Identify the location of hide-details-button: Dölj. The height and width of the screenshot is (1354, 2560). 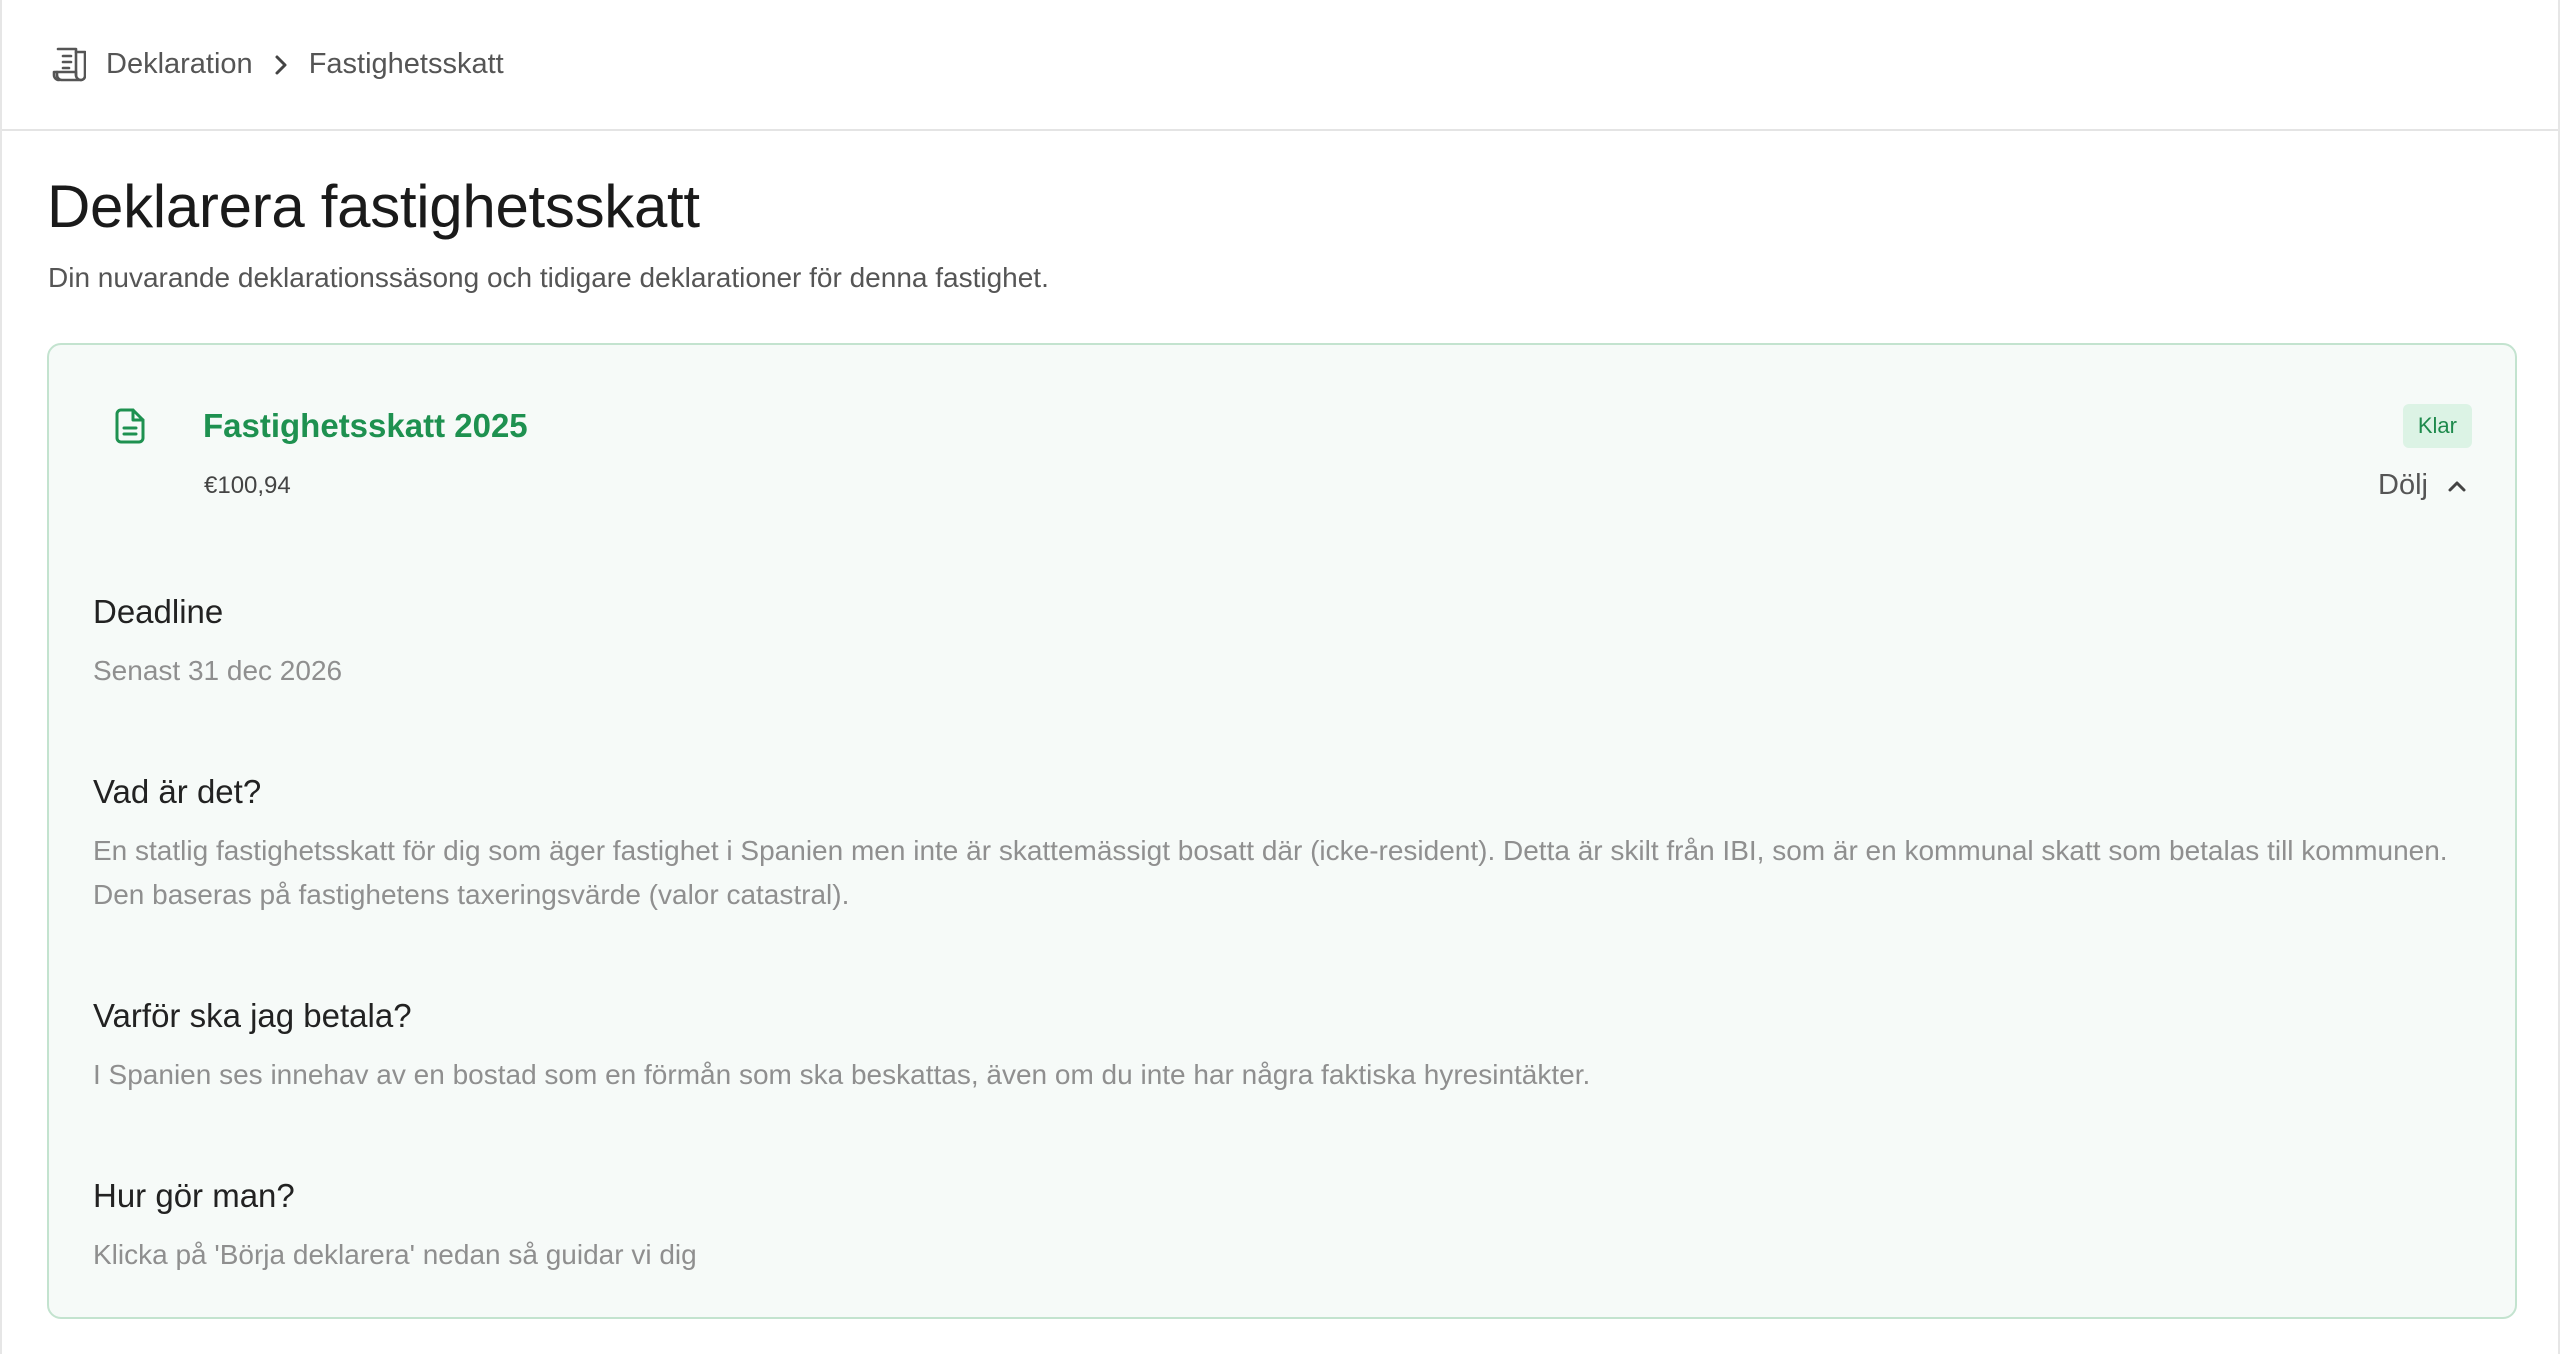
(2424, 485).